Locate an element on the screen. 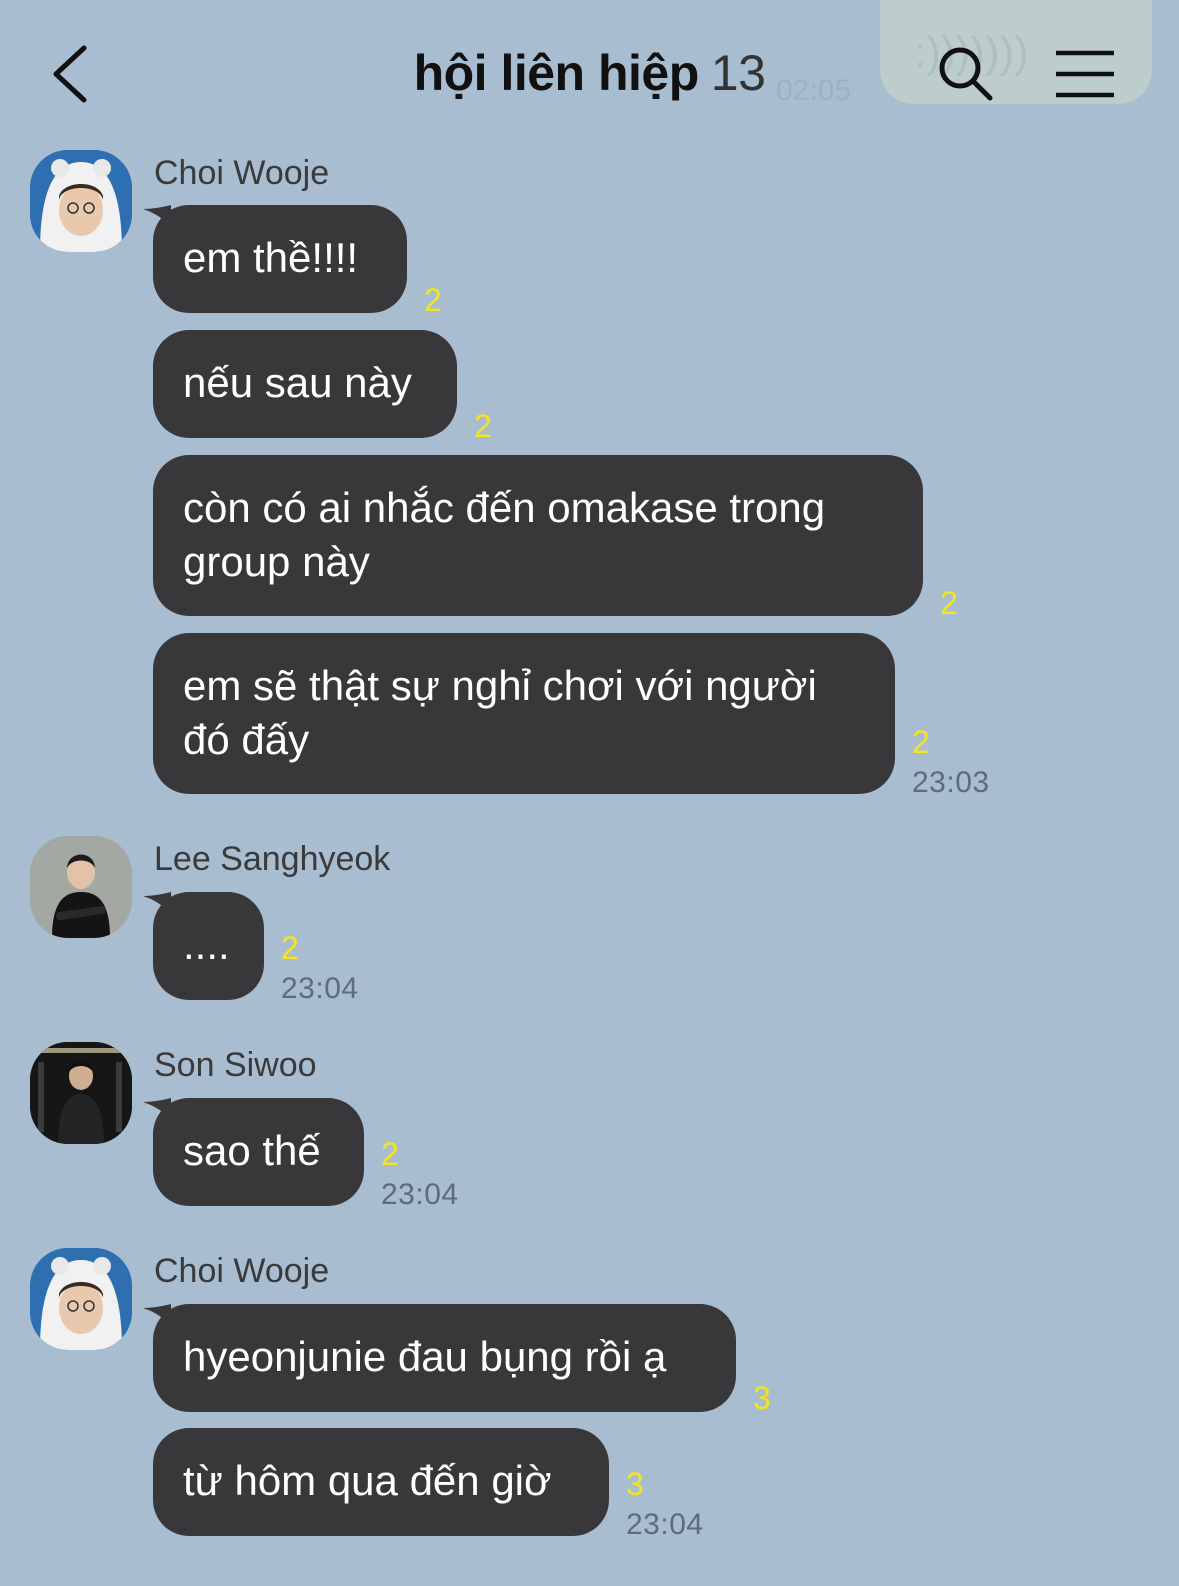  message-bubble: em sẽ thật sự nghỉ chơi với người đó đấy is located at coordinates (524, 713).